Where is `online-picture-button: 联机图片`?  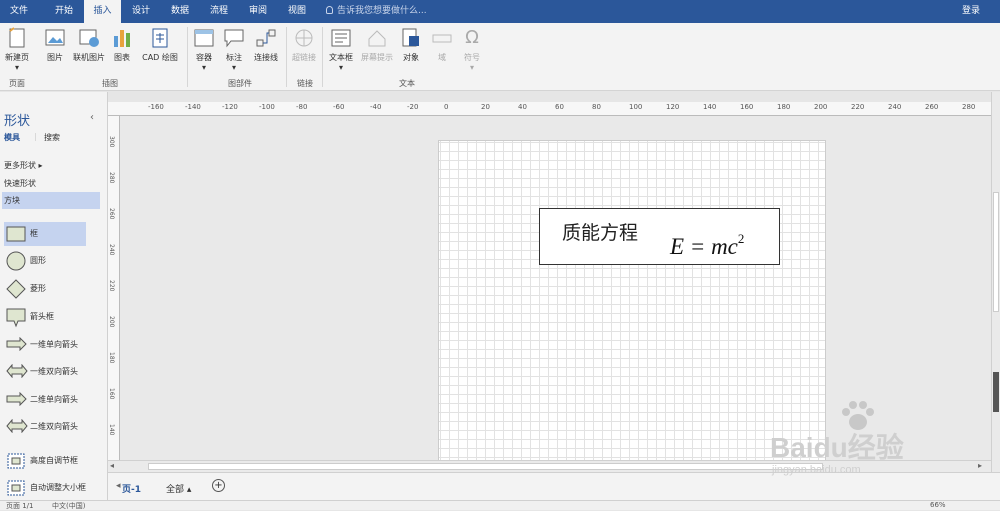 online-picture-button: 联机图片 is located at coordinates (89, 45).